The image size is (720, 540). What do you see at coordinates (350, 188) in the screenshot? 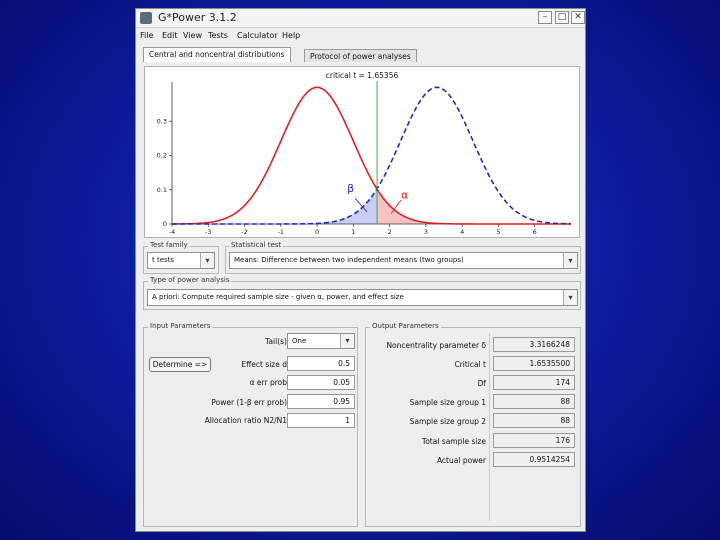
I see `beta-label: β` at bounding box center [350, 188].